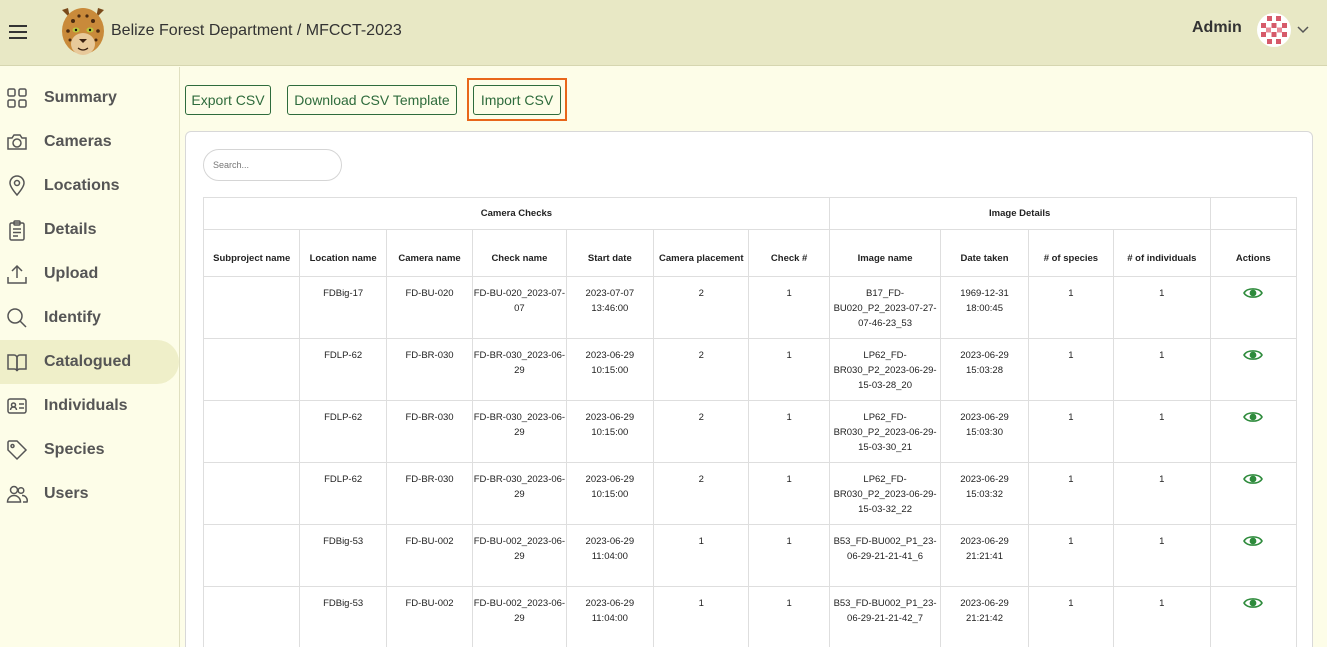 Image resolution: width=1327 pixels, height=647 pixels. I want to click on upload-icon, so click(17, 274).